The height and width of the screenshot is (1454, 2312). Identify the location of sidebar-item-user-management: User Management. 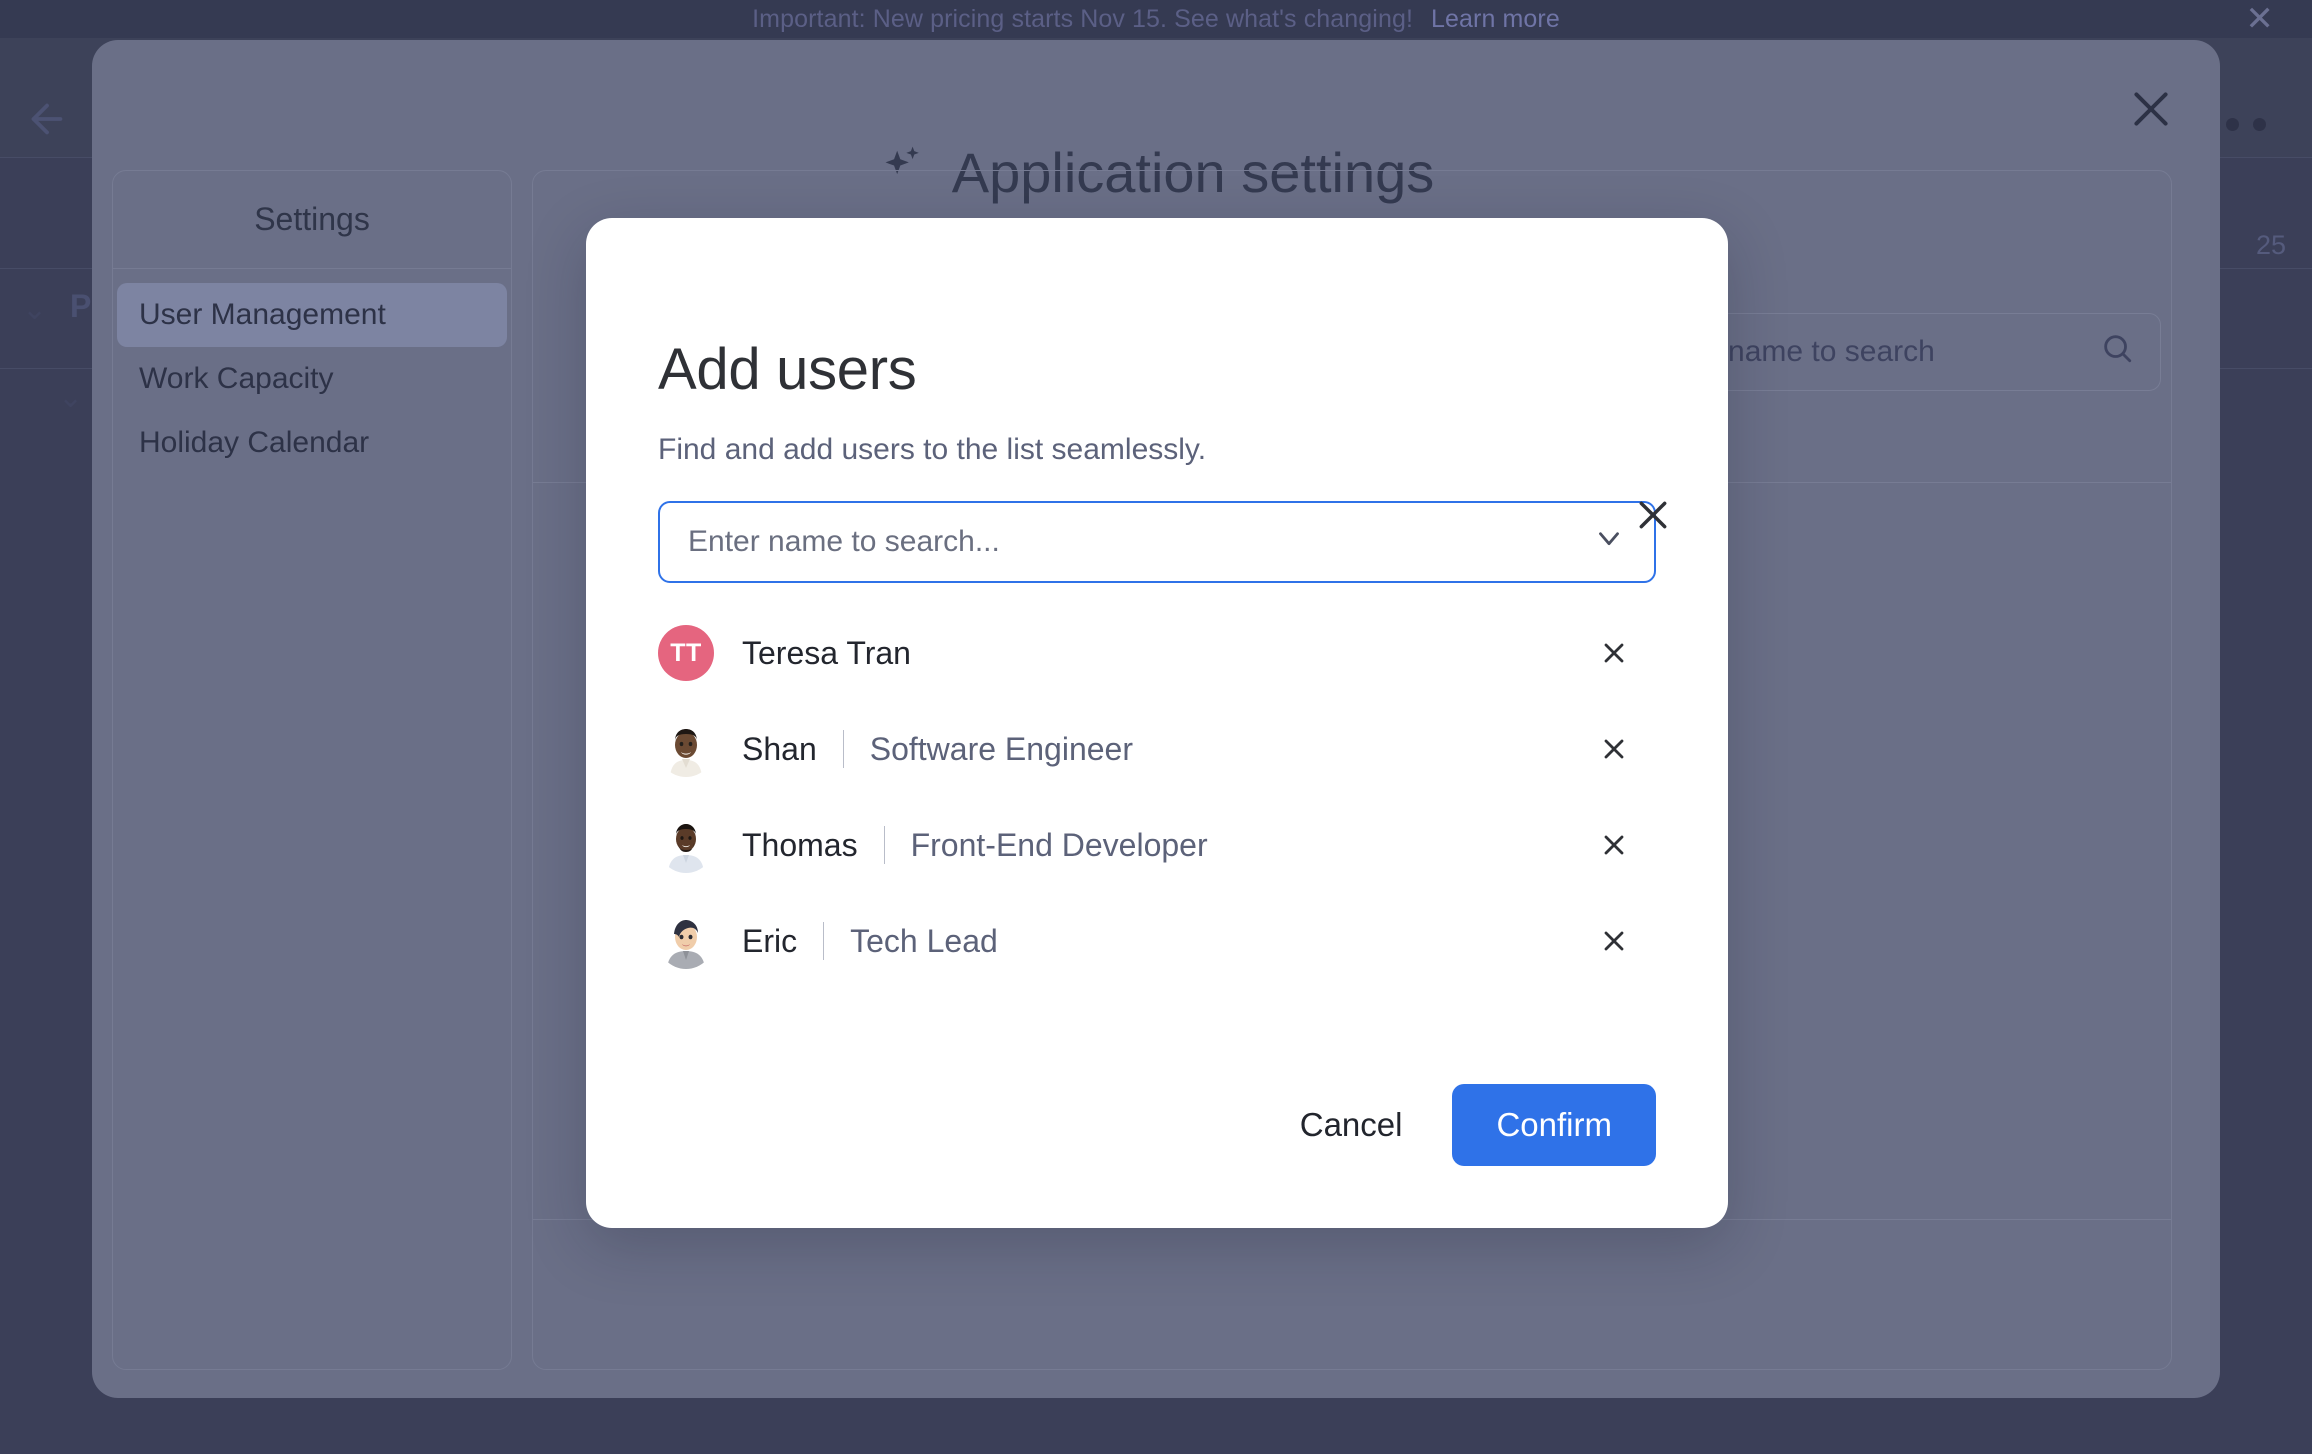
(312, 315).